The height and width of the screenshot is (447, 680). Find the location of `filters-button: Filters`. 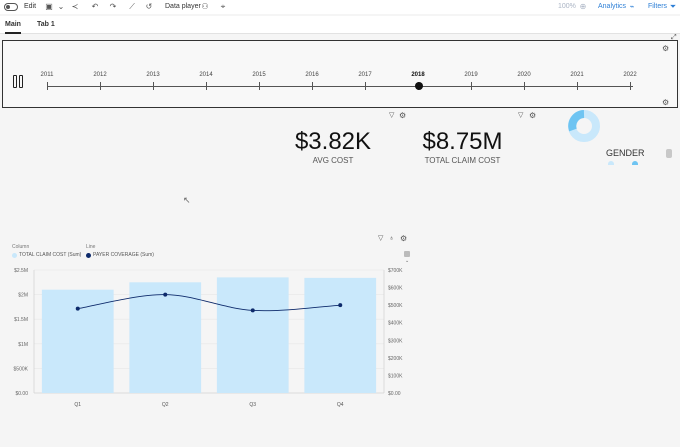

filters-button: Filters is located at coordinates (657, 7).